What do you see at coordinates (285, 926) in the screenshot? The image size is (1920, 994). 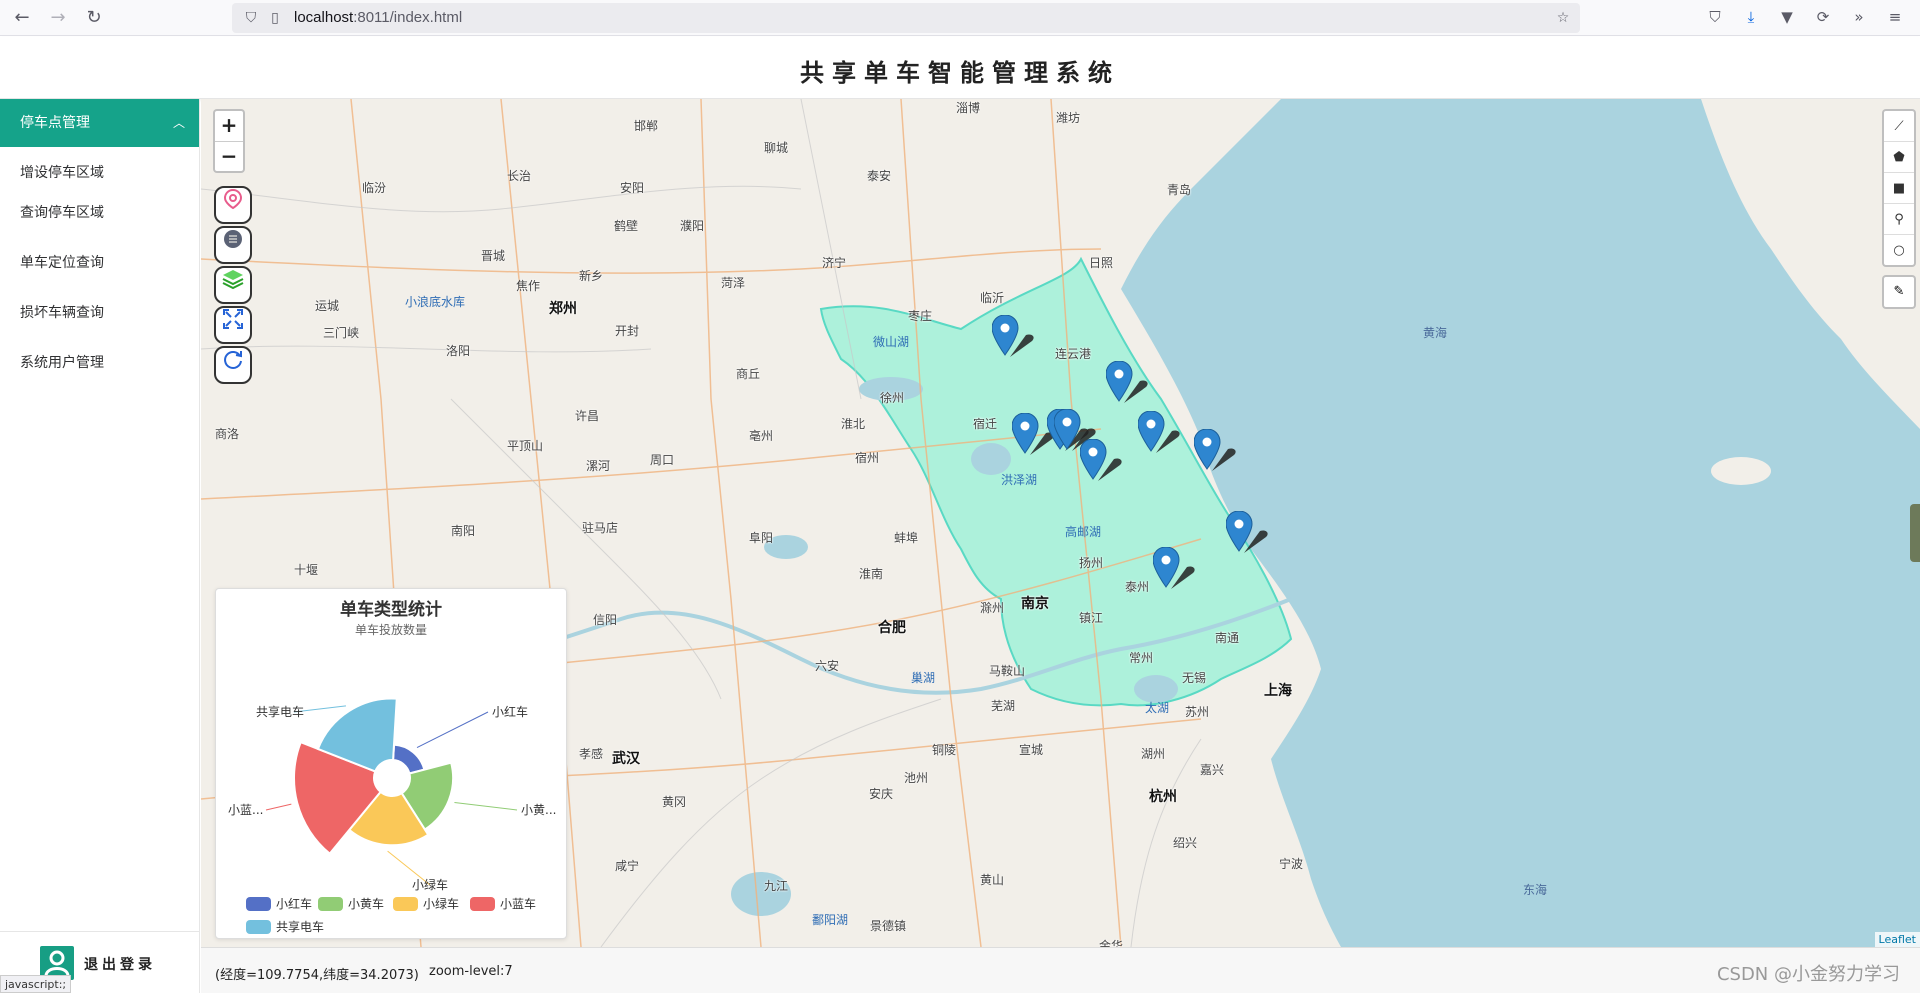 I see `legend-item: 共享电车` at bounding box center [285, 926].